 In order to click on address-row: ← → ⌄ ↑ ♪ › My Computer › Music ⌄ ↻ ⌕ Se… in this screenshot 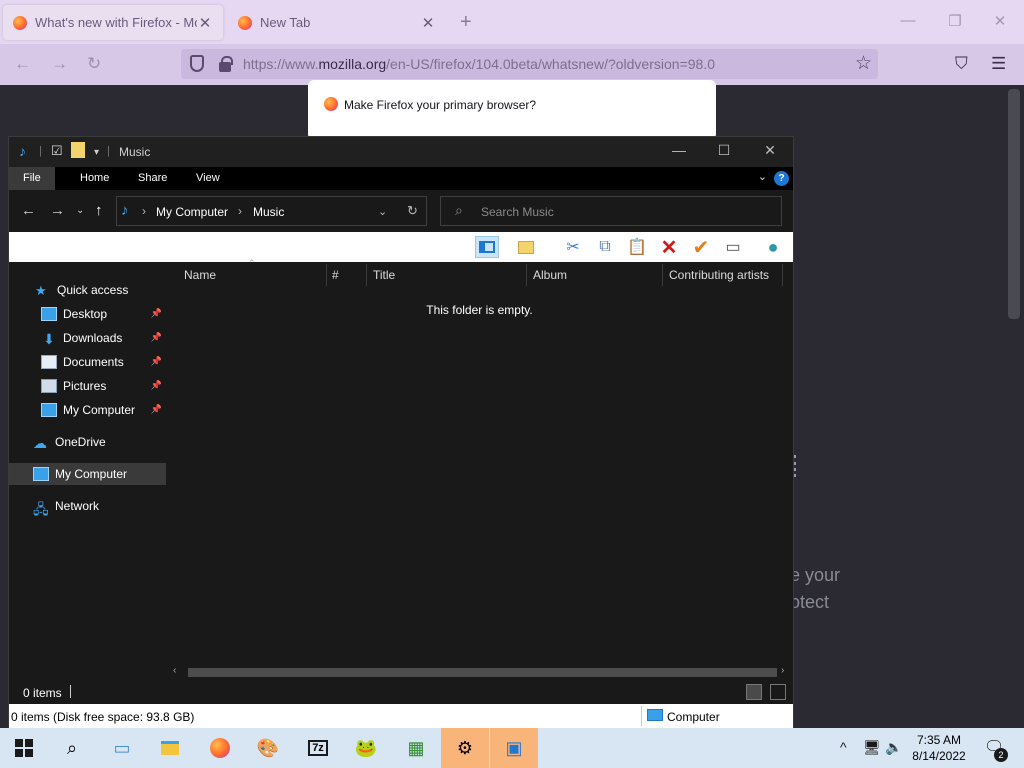, I will do `click(401, 211)`.